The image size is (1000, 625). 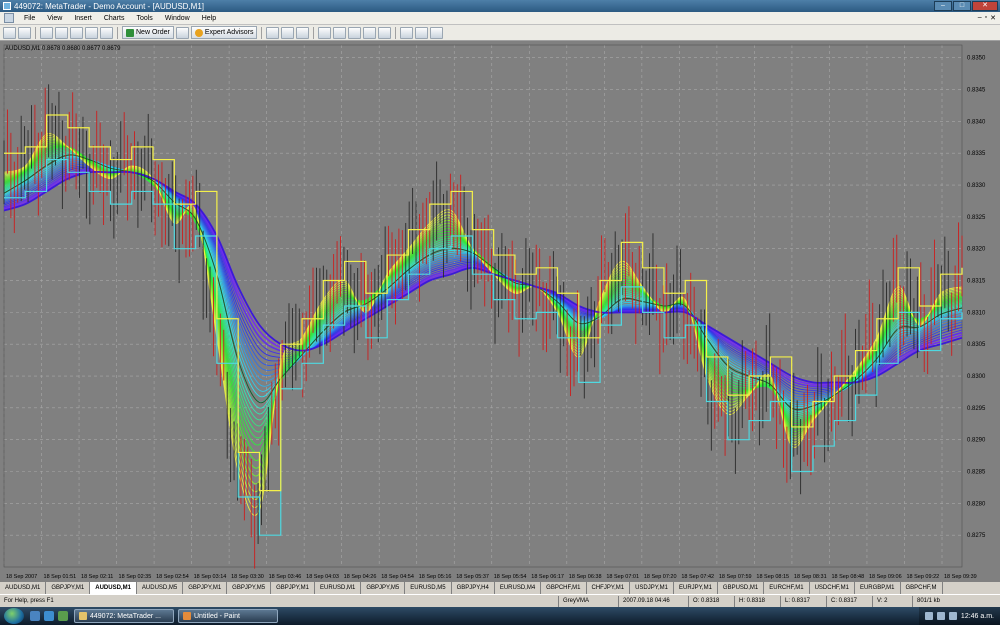 What do you see at coordinates (182, 32) in the screenshot?
I see `metaeditor-icon` at bounding box center [182, 32].